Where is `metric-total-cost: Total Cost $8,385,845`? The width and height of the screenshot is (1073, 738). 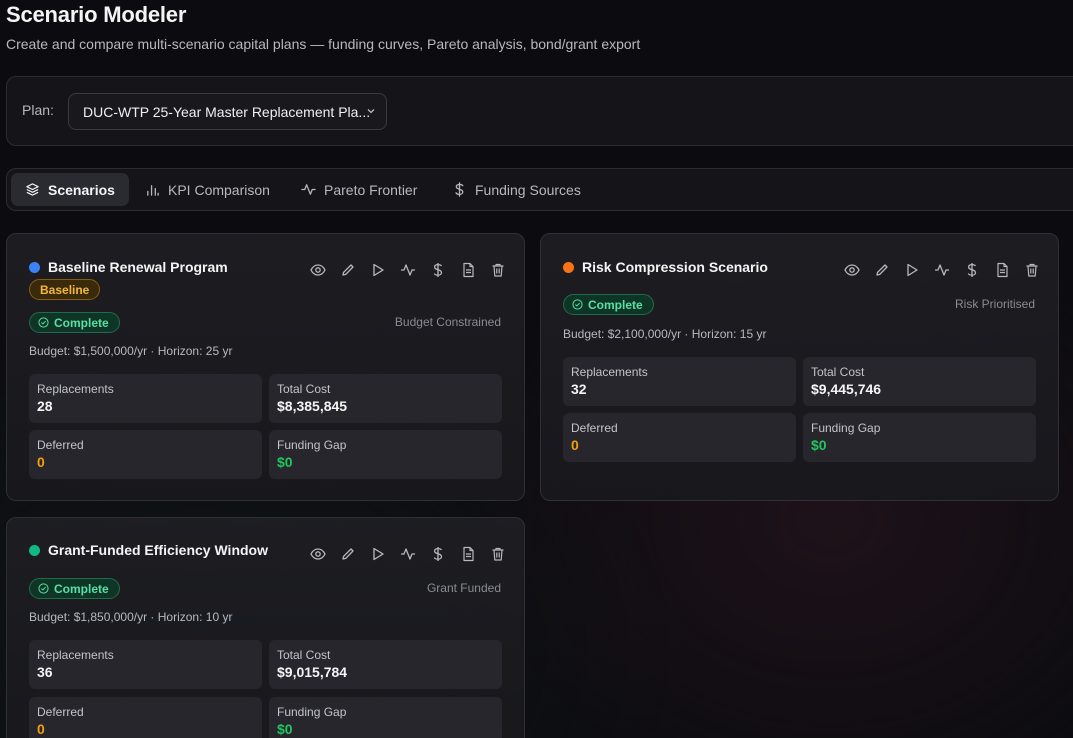
metric-total-cost: Total Cost $8,385,845 is located at coordinates (385, 398).